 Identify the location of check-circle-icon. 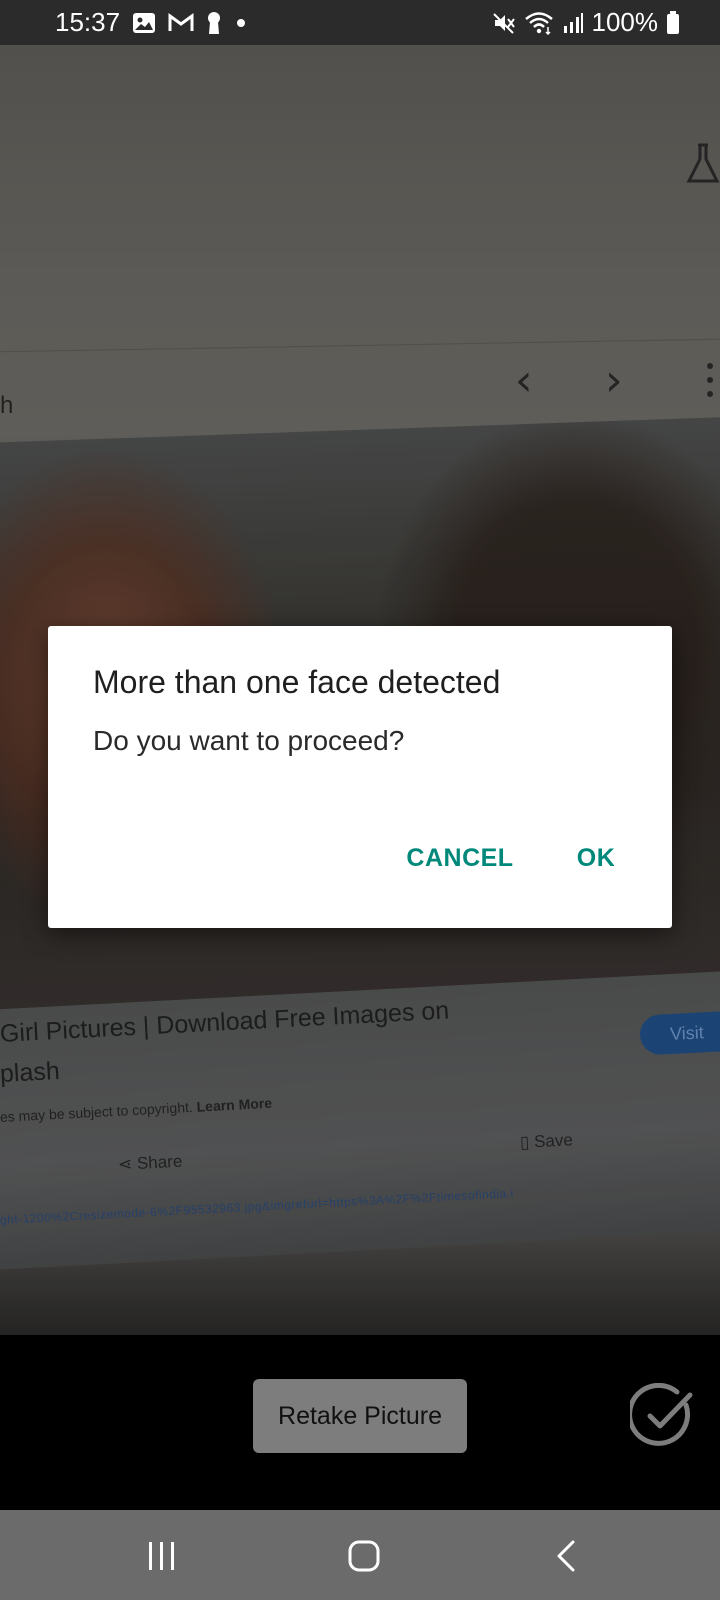
(663, 1416).